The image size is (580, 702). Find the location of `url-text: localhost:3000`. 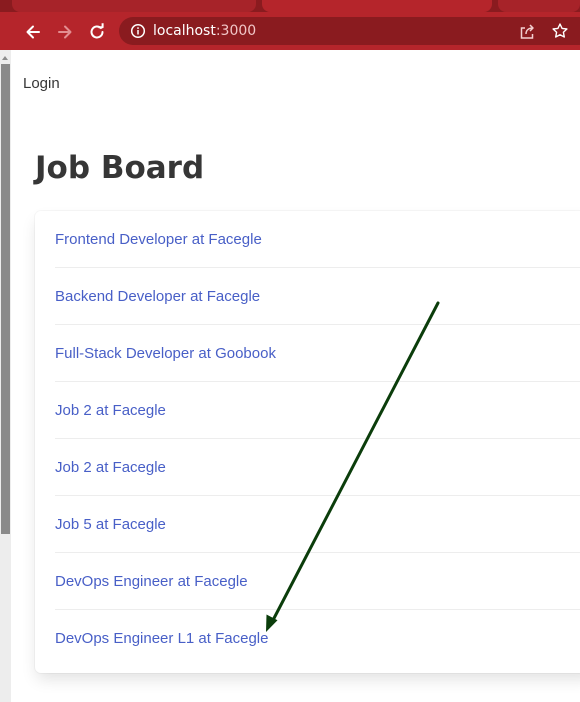

url-text: localhost:3000 is located at coordinates (204, 31).